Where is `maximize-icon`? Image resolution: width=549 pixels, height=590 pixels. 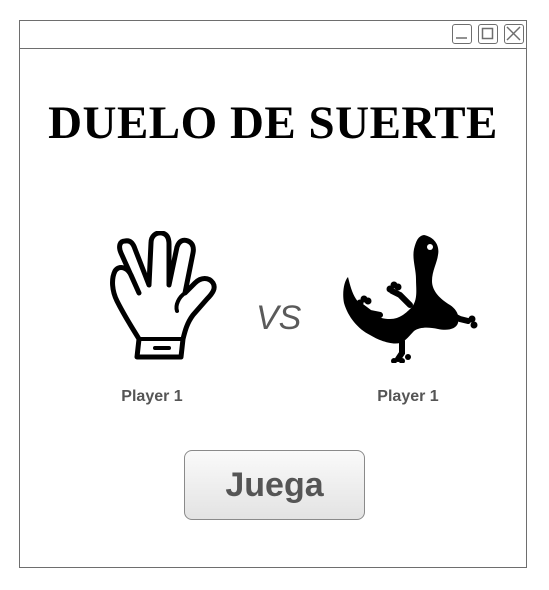 maximize-icon is located at coordinates (487, 33).